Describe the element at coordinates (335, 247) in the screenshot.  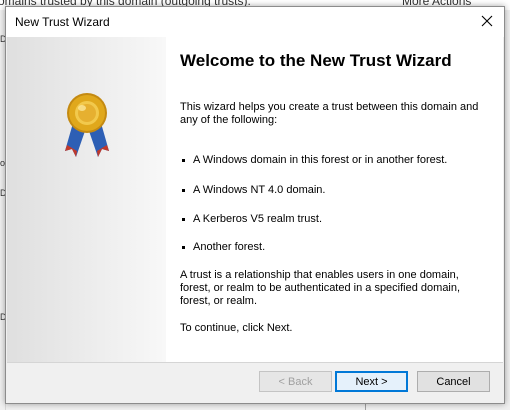
I see `list-item: Another forest.` at that location.